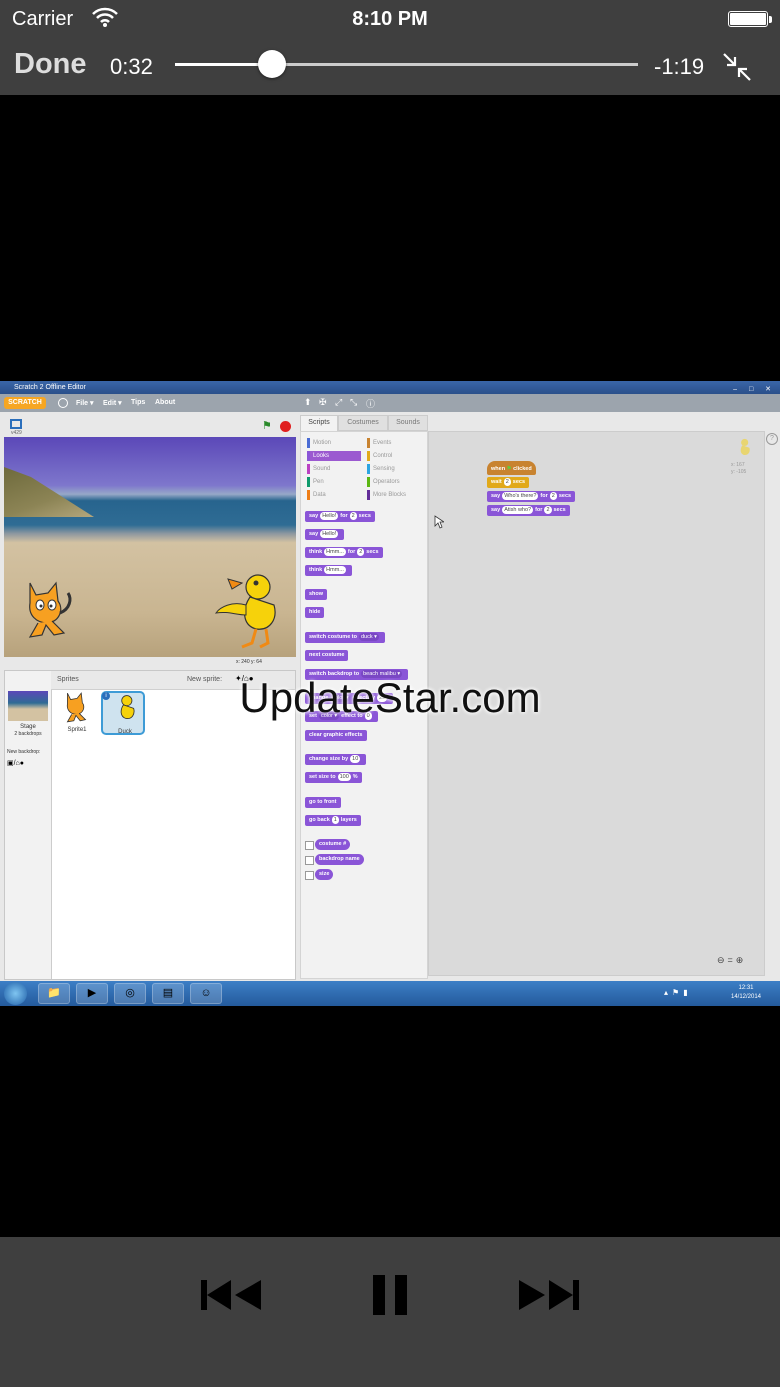 The width and height of the screenshot is (780, 1387). Describe the element at coordinates (48, 611) in the screenshot. I see `cat-sprite-icon` at that location.